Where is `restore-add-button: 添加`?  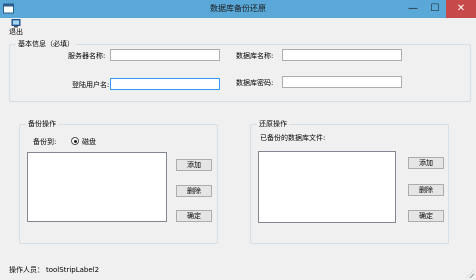
restore-add-button: 添加 is located at coordinates (426, 163).